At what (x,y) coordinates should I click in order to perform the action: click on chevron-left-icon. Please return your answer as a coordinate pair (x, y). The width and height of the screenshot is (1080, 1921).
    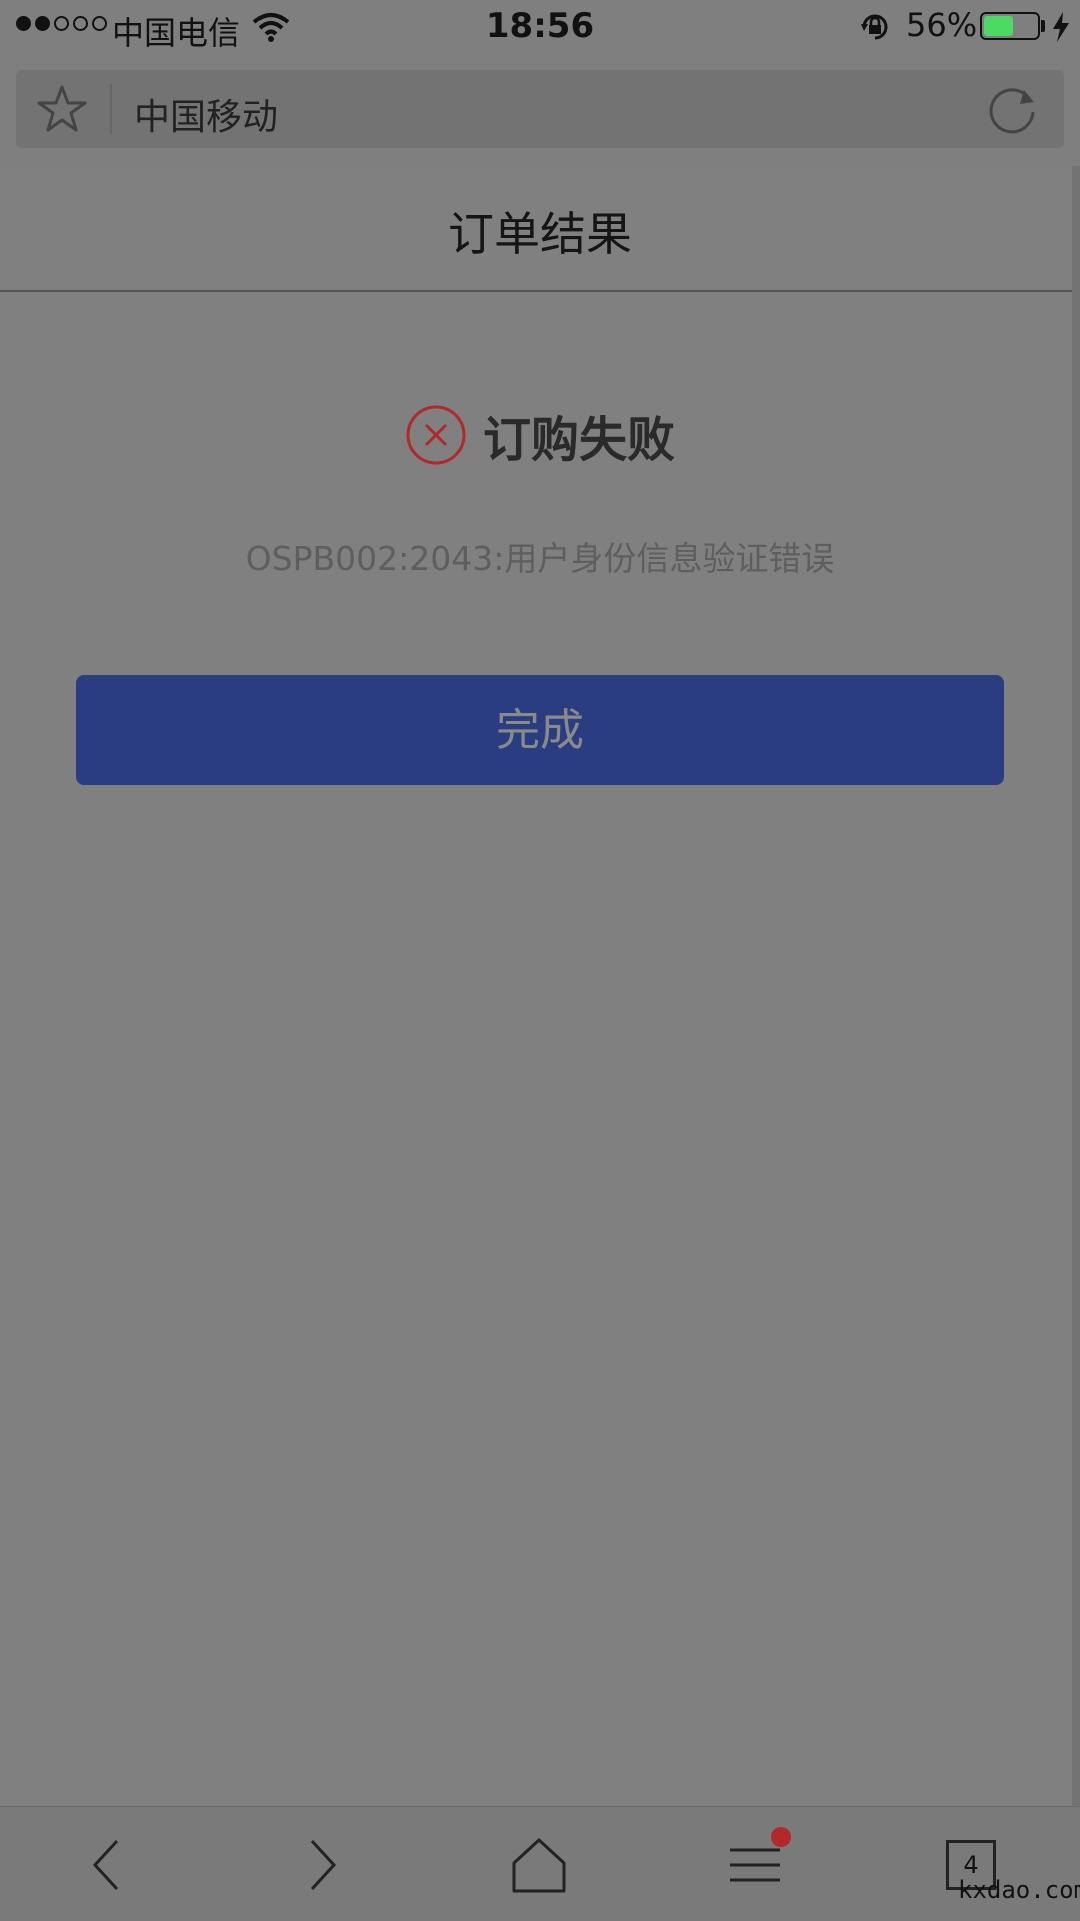
    Looking at the image, I should click on (105, 1865).